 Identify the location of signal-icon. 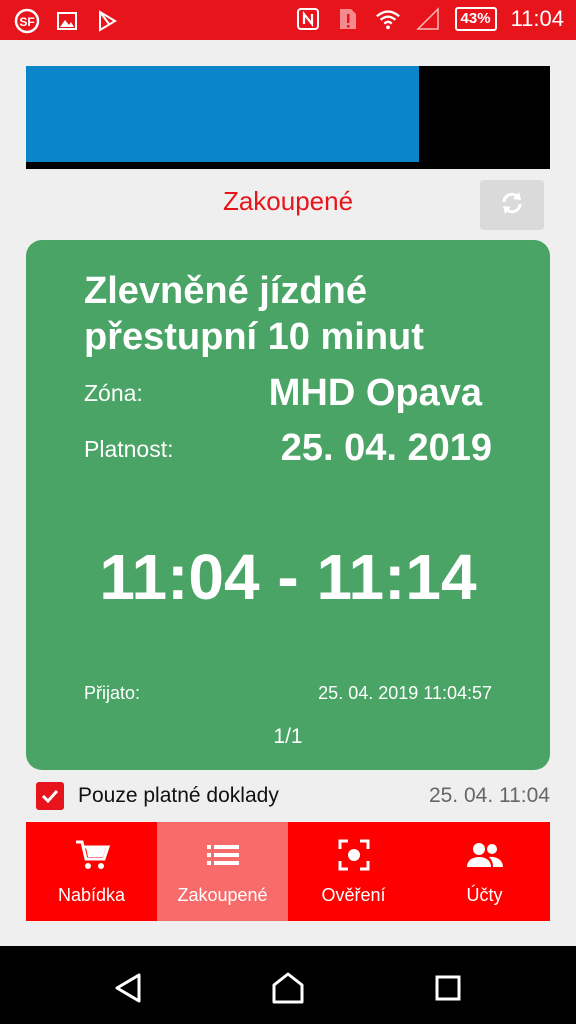
(428, 19).